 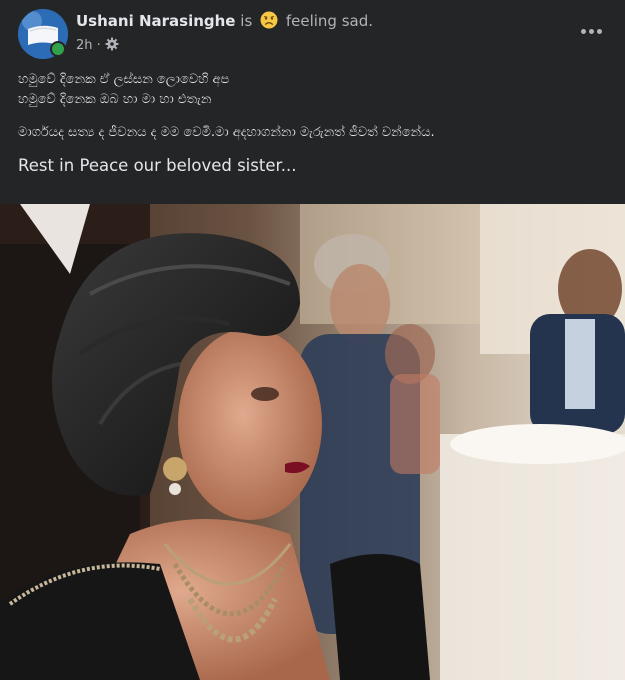 What do you see at coordinates (124, 79) in the screenshot?
I see `post-body-line-1: හමුවේ දිනෙක ඒ ලස්සන ලොවෙහි අප` at bounding box center [124, 79].